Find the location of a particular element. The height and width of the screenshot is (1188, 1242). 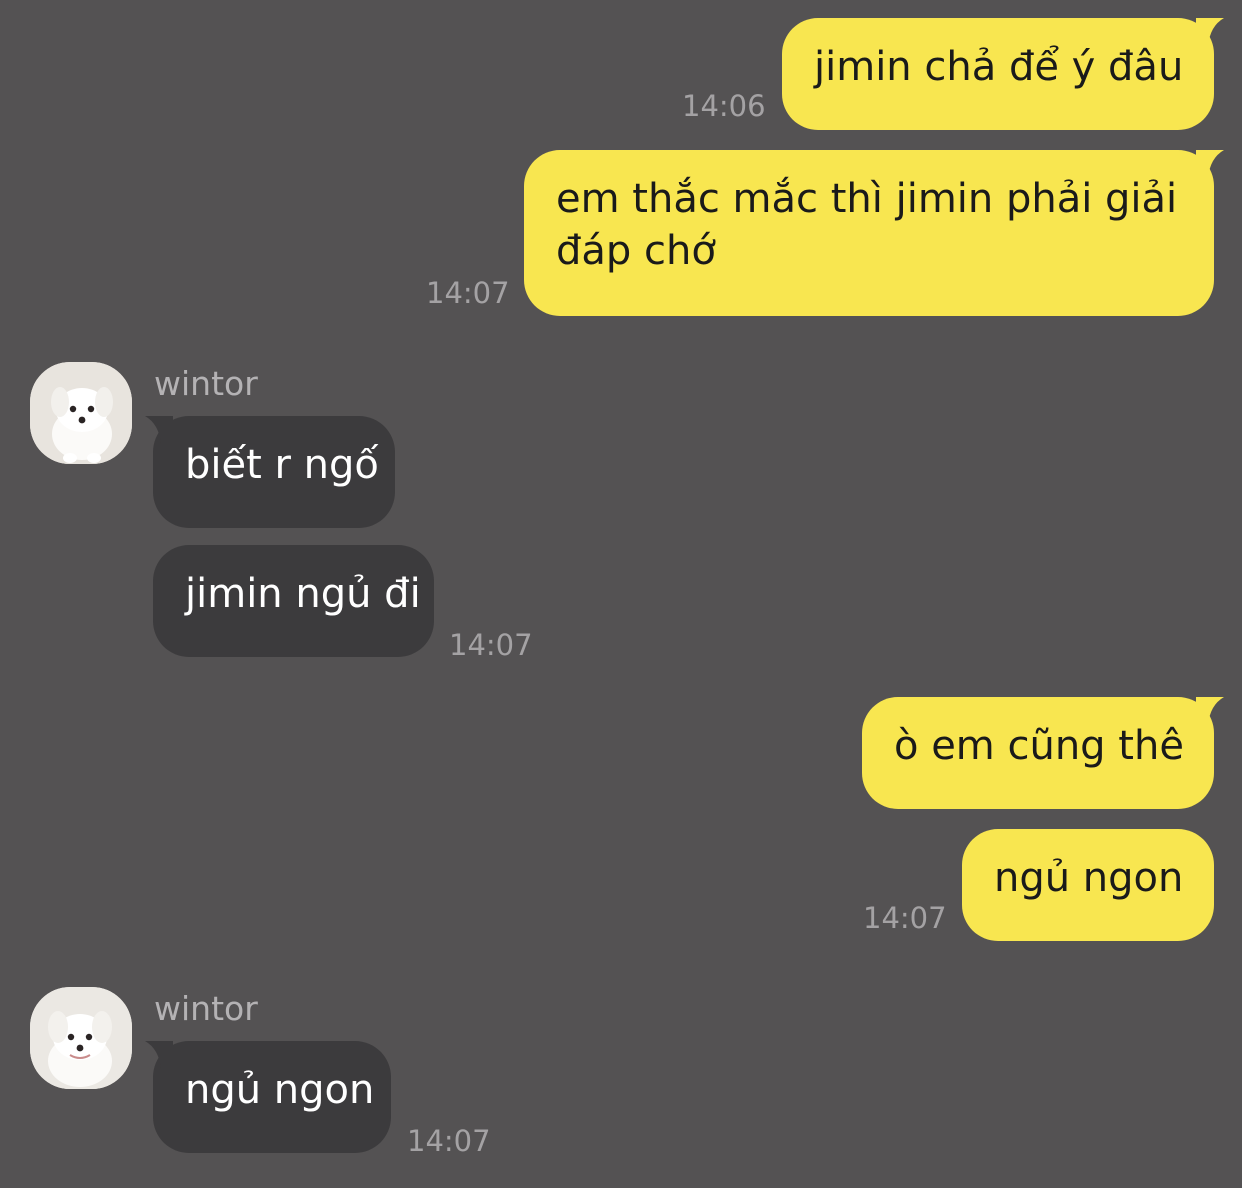

outgoing-message-bubble: ò em cũng thê is located at coordinates (1038, 753).